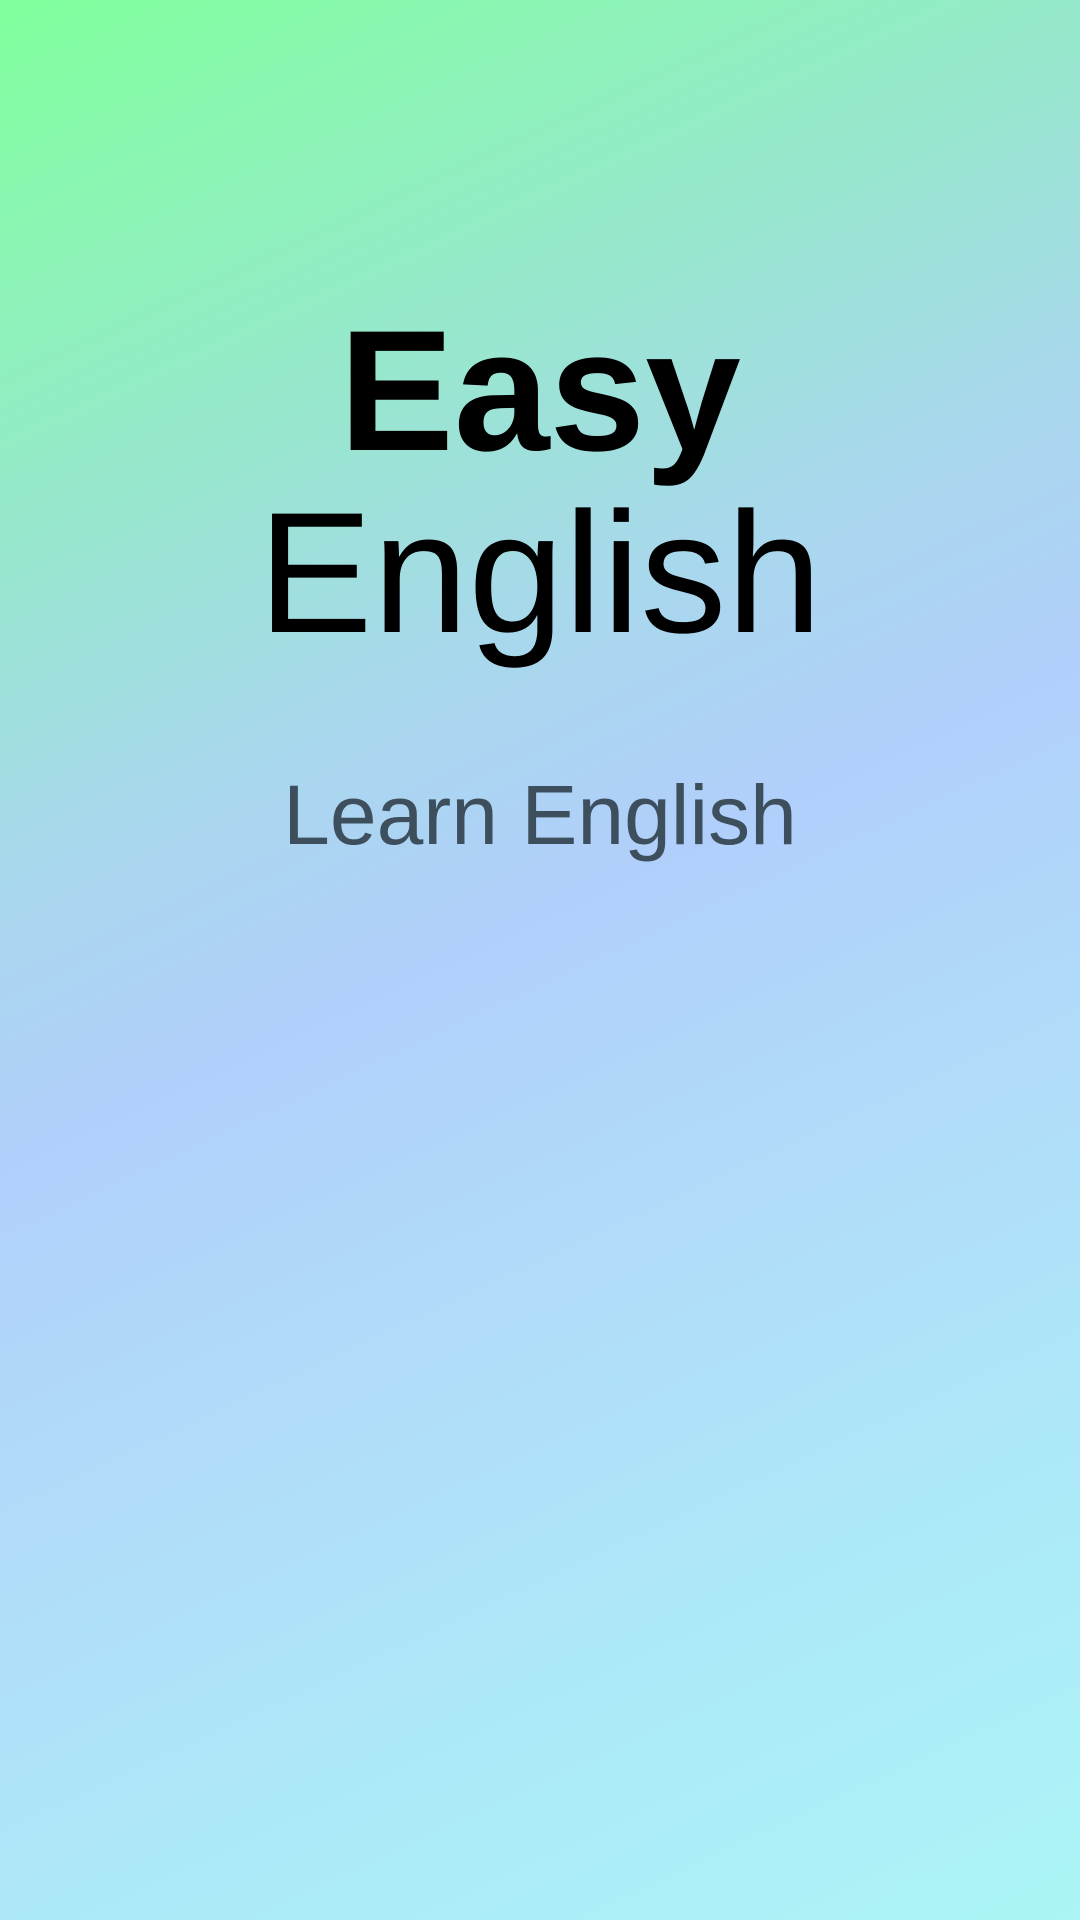  What do you see at coordinates (540, 573) in the screenshot?
I see `app-title-line-2: English` at bounding box center [540, 573].